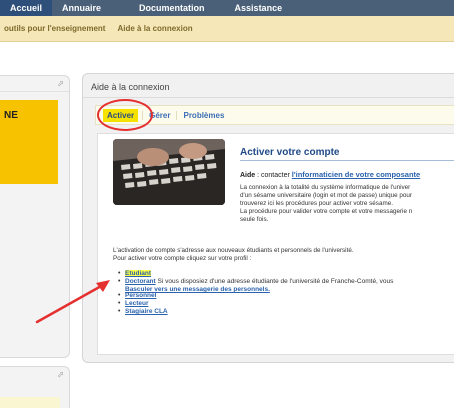 This screenshot has height=408, width=454. Describe the element at coordinates (259, 8) in the screenshot. I see `nav-tab-assistance: Assistance` at that location.